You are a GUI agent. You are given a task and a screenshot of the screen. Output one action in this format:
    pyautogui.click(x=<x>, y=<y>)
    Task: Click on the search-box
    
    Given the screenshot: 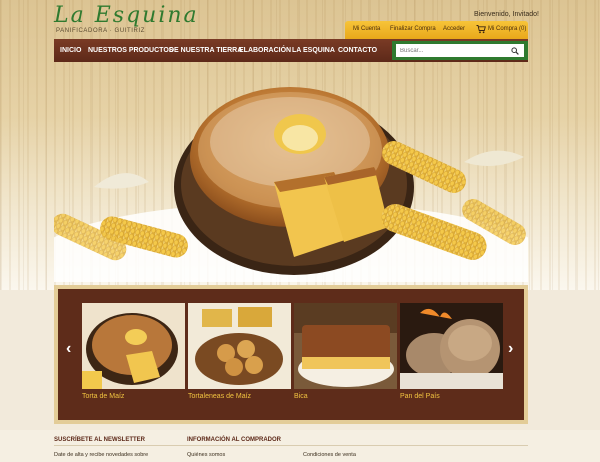 What is the action you would take?
    pyautogui.click(x=460, y=50)
    